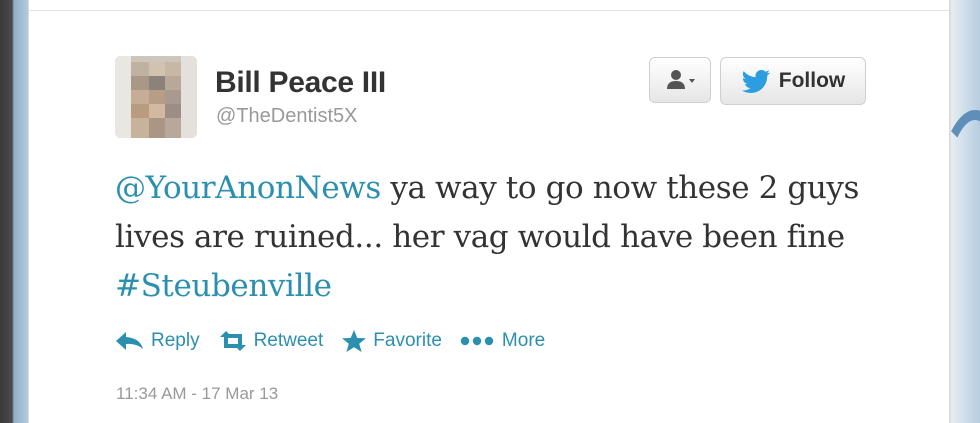  I want to click on retweet-icon, so click(232, 341).